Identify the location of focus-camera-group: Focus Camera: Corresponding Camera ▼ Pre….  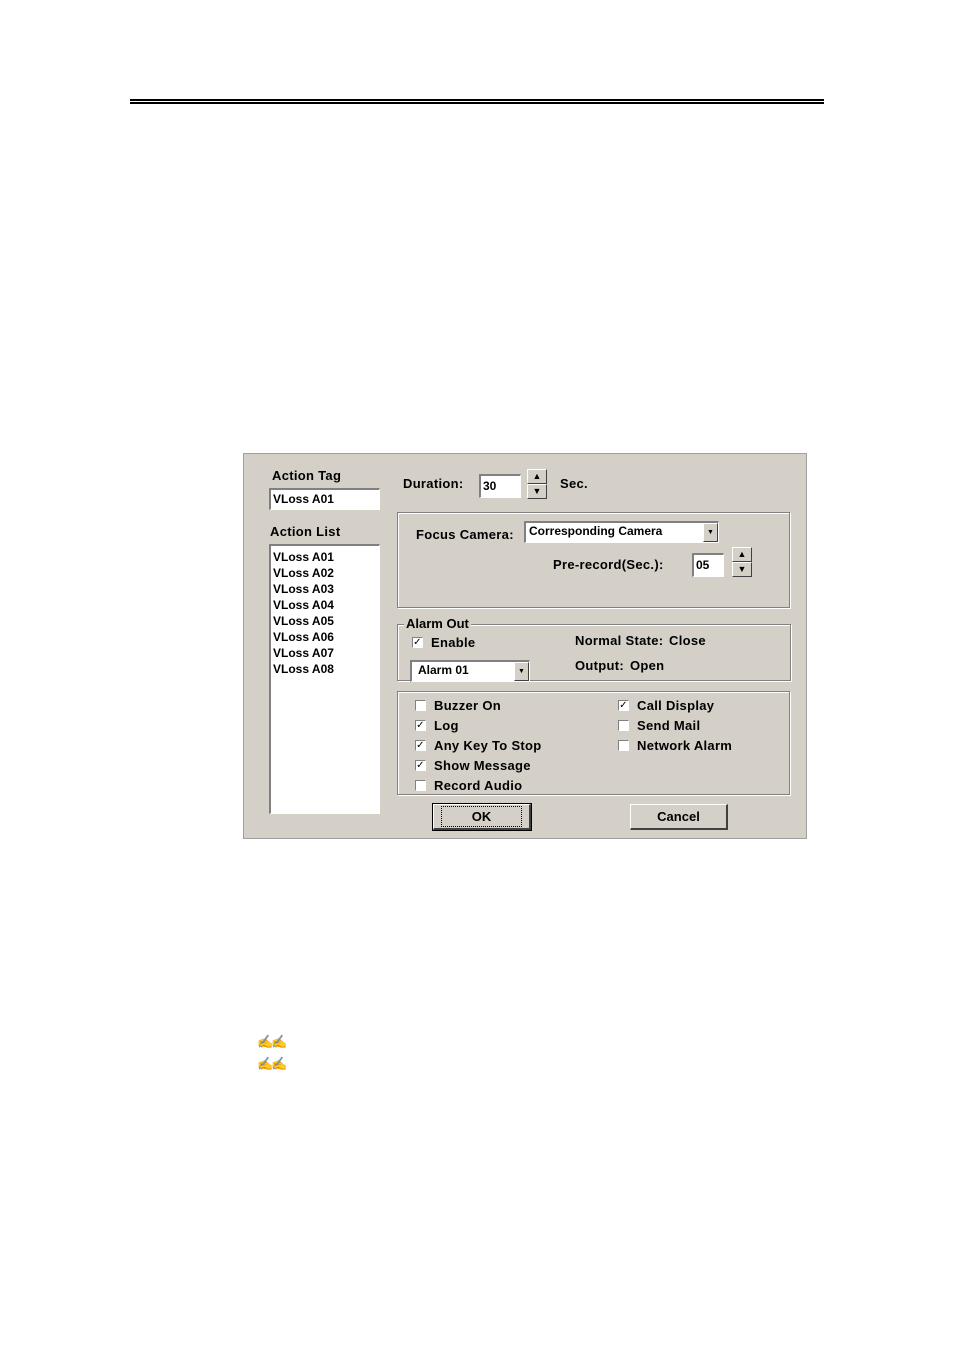
(593, 560).